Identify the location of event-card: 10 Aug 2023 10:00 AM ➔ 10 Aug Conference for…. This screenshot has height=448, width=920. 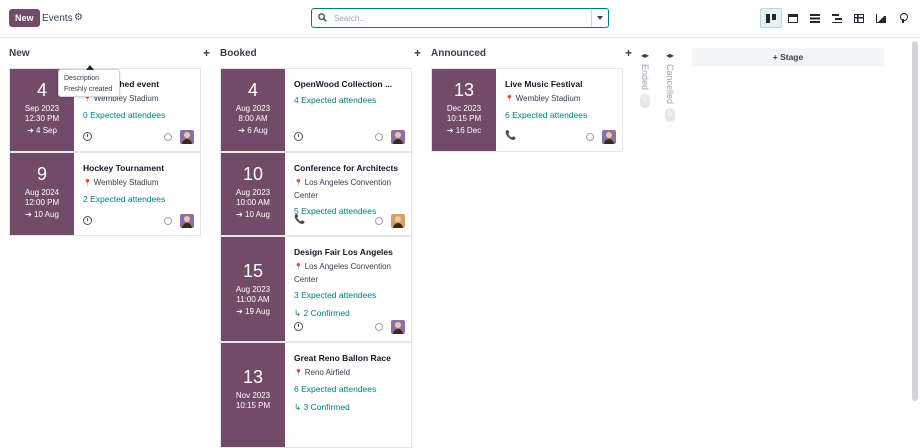
(316, 194).